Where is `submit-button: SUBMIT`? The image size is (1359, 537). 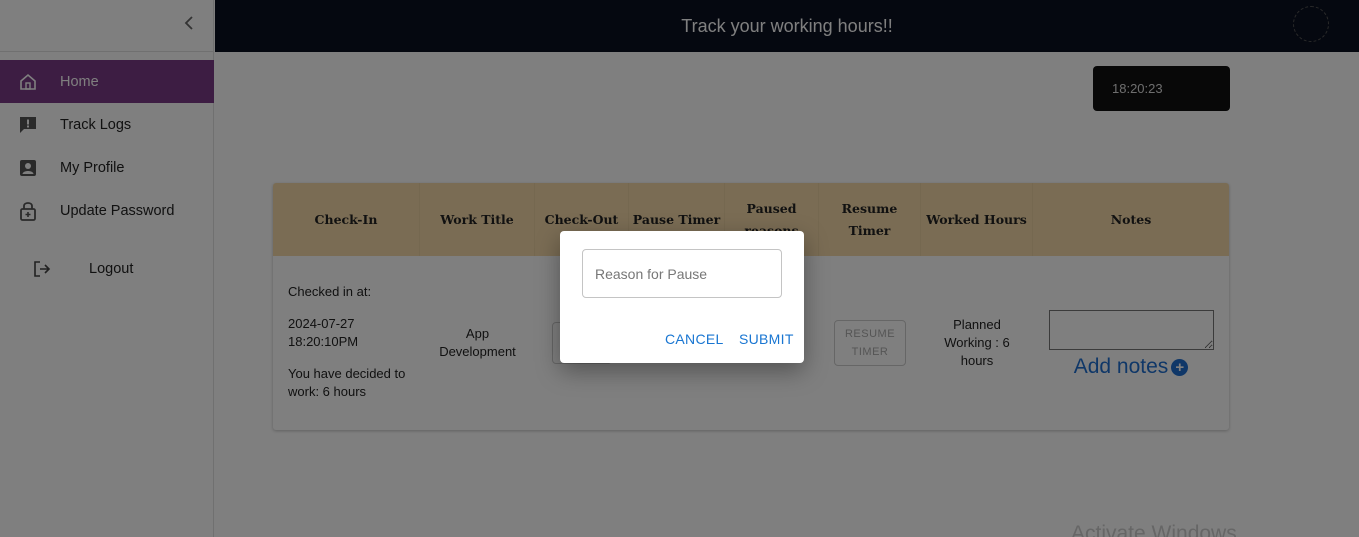 submit-button: SUBMIT is located at coordinates (766, 339).